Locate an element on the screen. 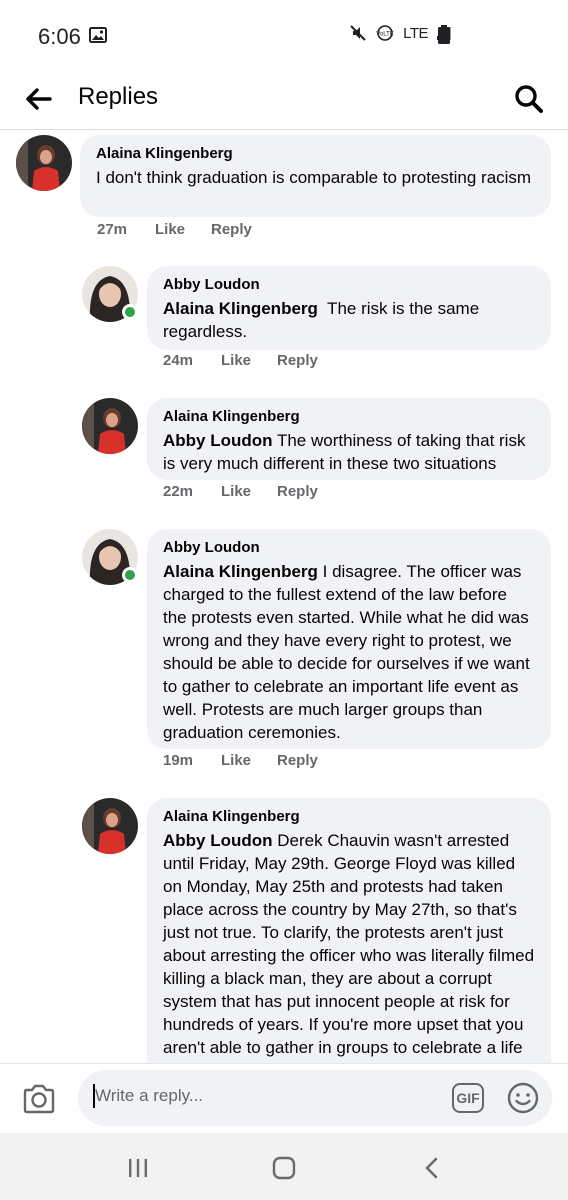  comment-actions: 27m Like Reply is located at coordinates (174, 229).